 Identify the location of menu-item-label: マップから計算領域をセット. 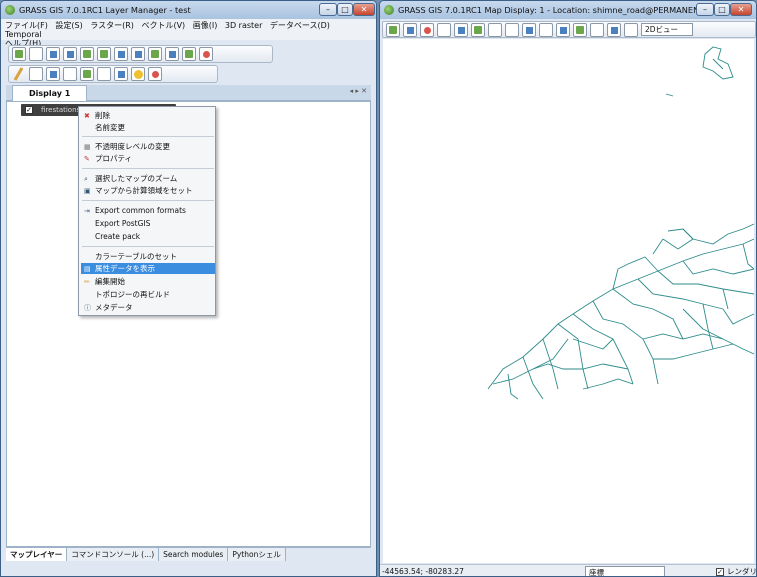
(144, 190).